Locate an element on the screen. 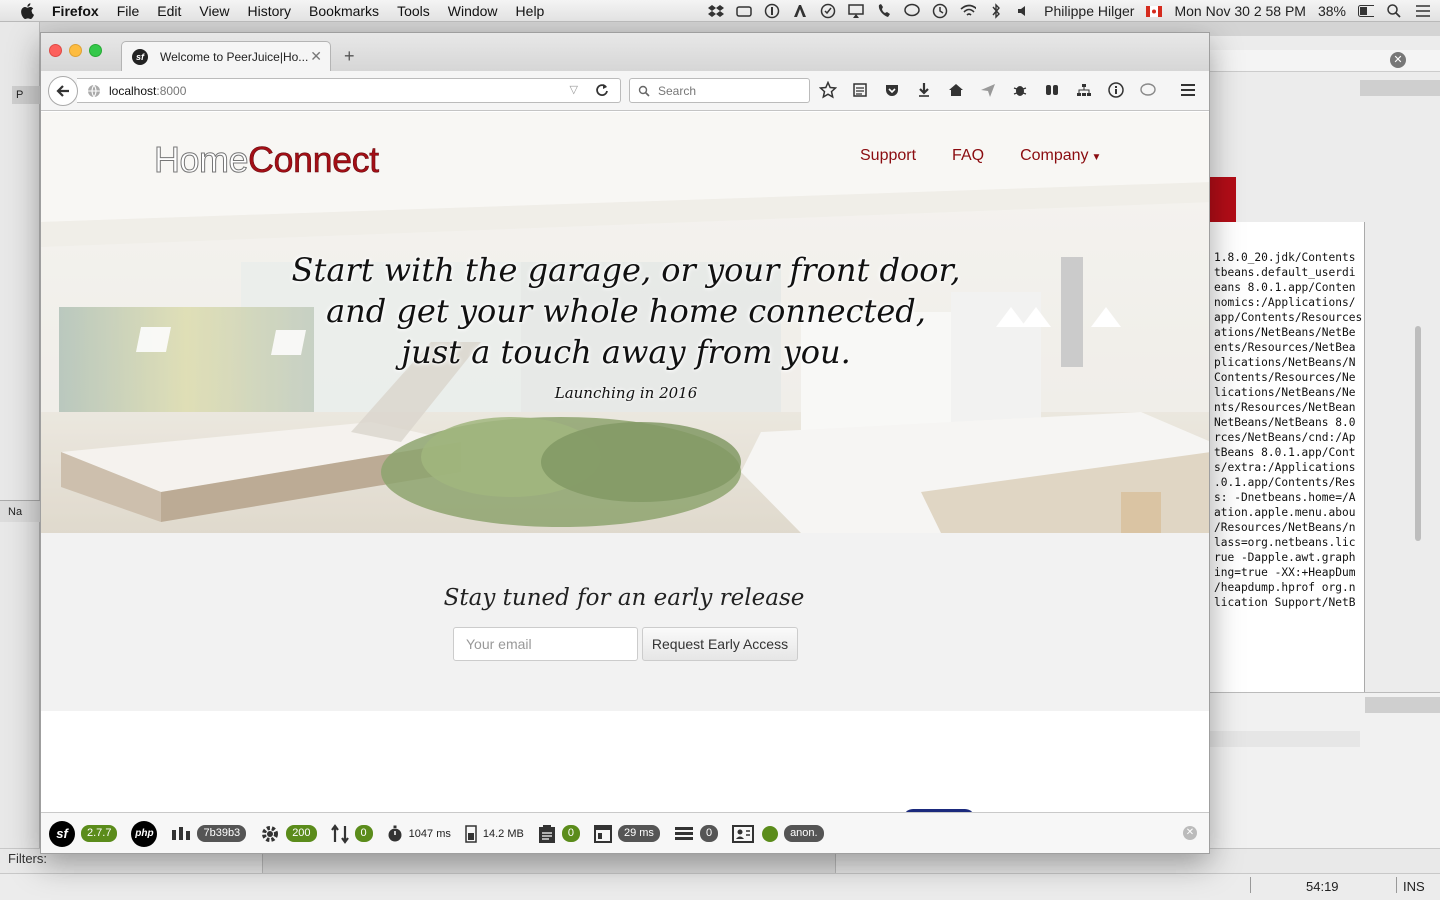 The height and width of the screenshot is (900, 1440). menu-app-name: Firefox is located at coordinates (75, 11).